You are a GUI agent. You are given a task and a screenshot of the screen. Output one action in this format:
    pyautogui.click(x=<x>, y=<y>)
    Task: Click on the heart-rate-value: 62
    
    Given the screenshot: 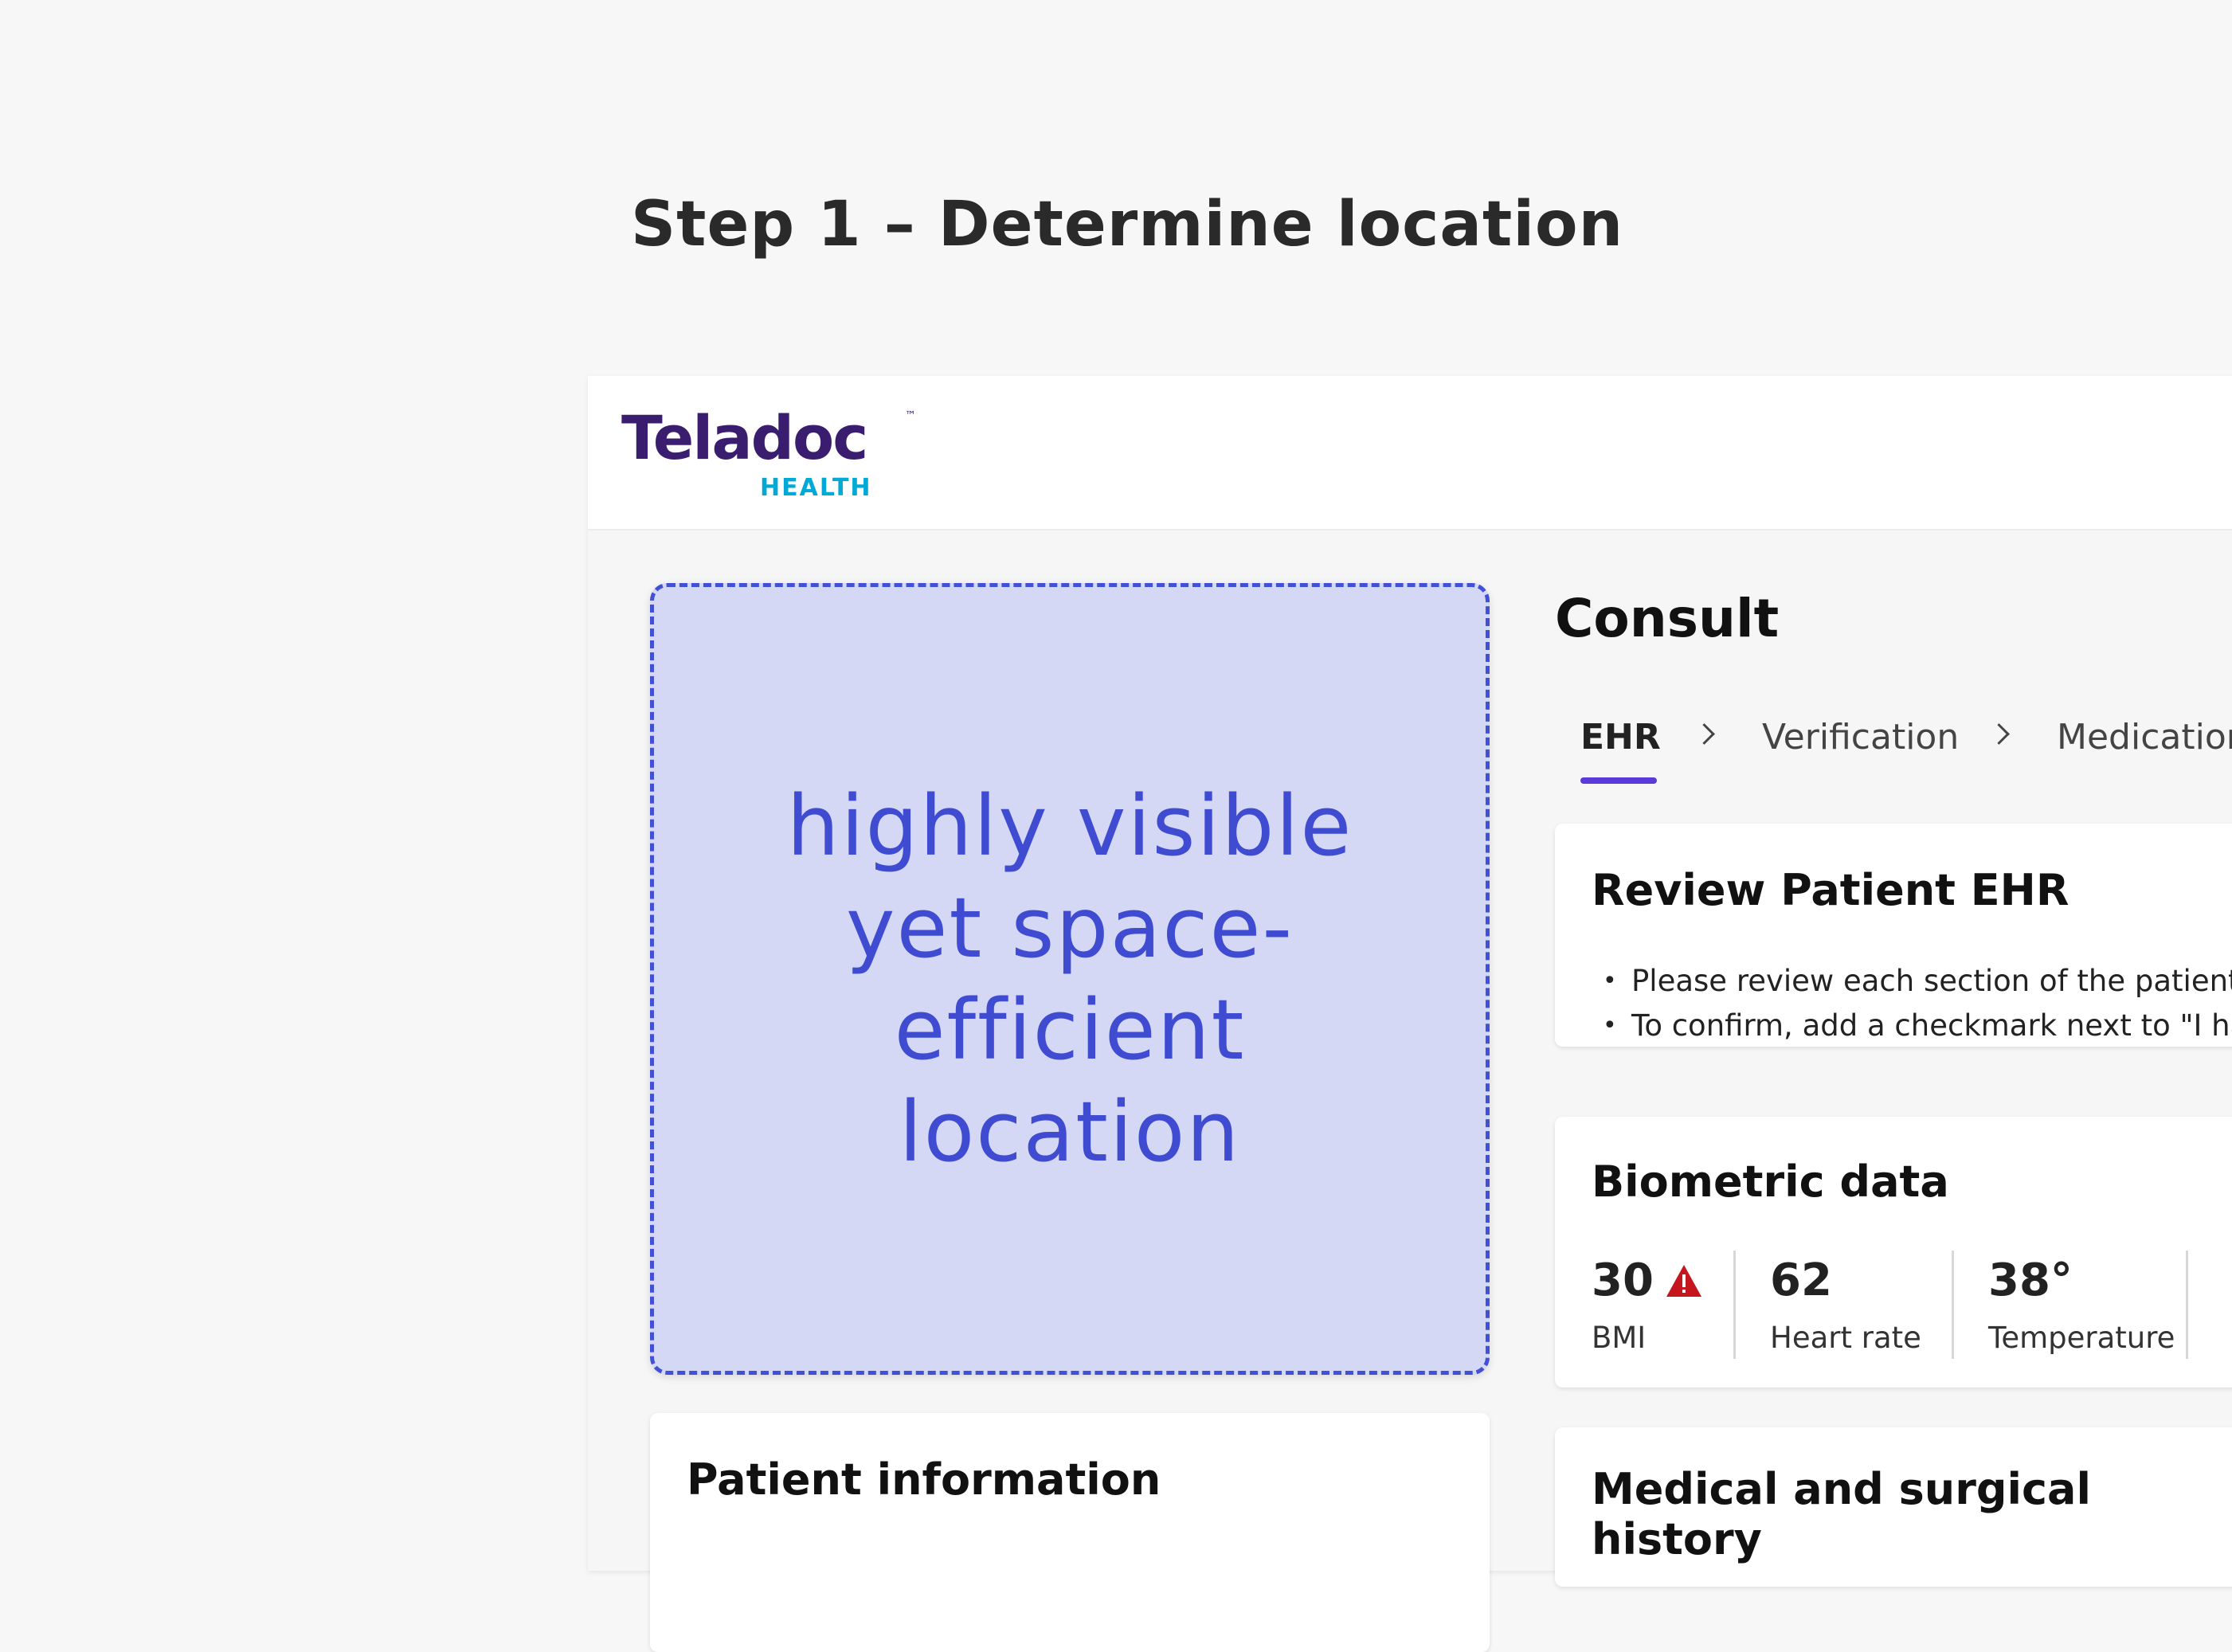 What is the action you would take?
    pyautogui.click(x=1801, y=1280)
    